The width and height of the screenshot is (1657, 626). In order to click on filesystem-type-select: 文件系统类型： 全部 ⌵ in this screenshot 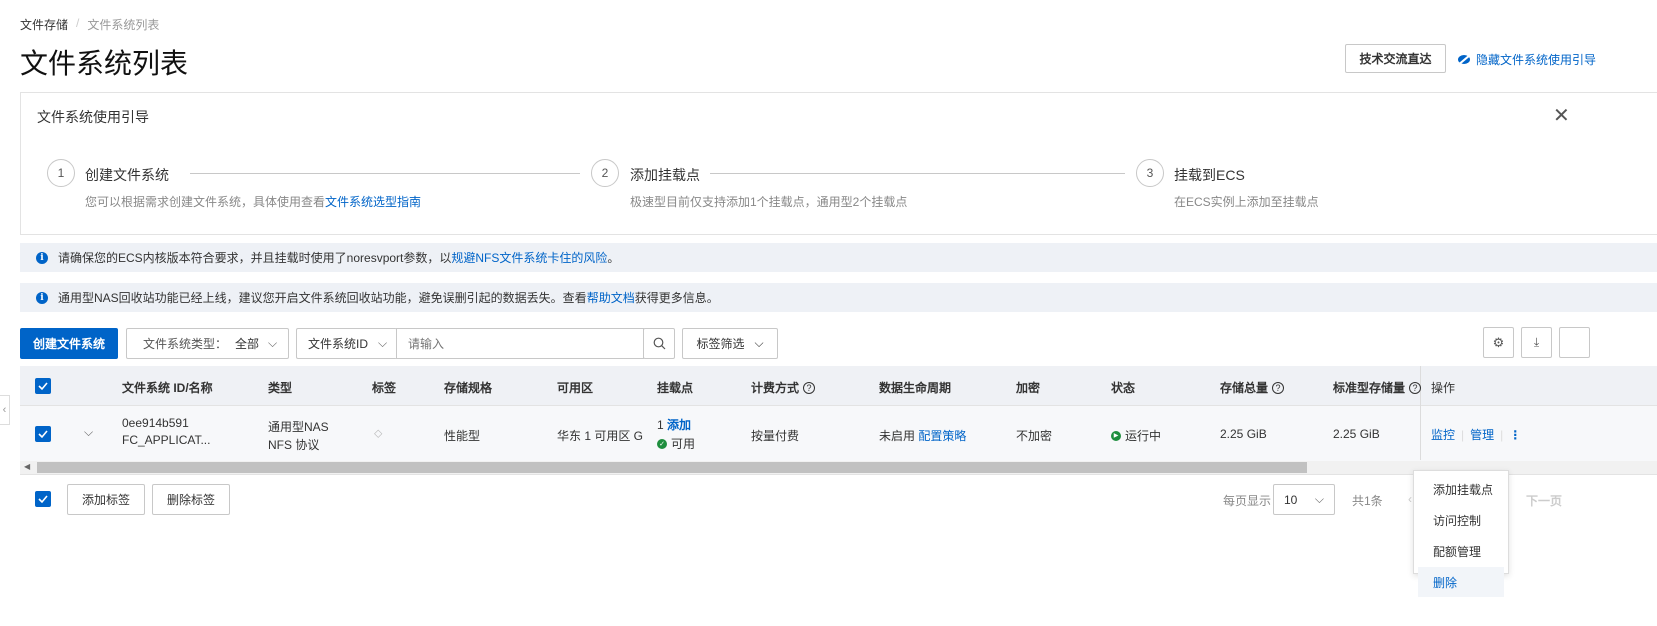, I will do `click(207, 343)`.